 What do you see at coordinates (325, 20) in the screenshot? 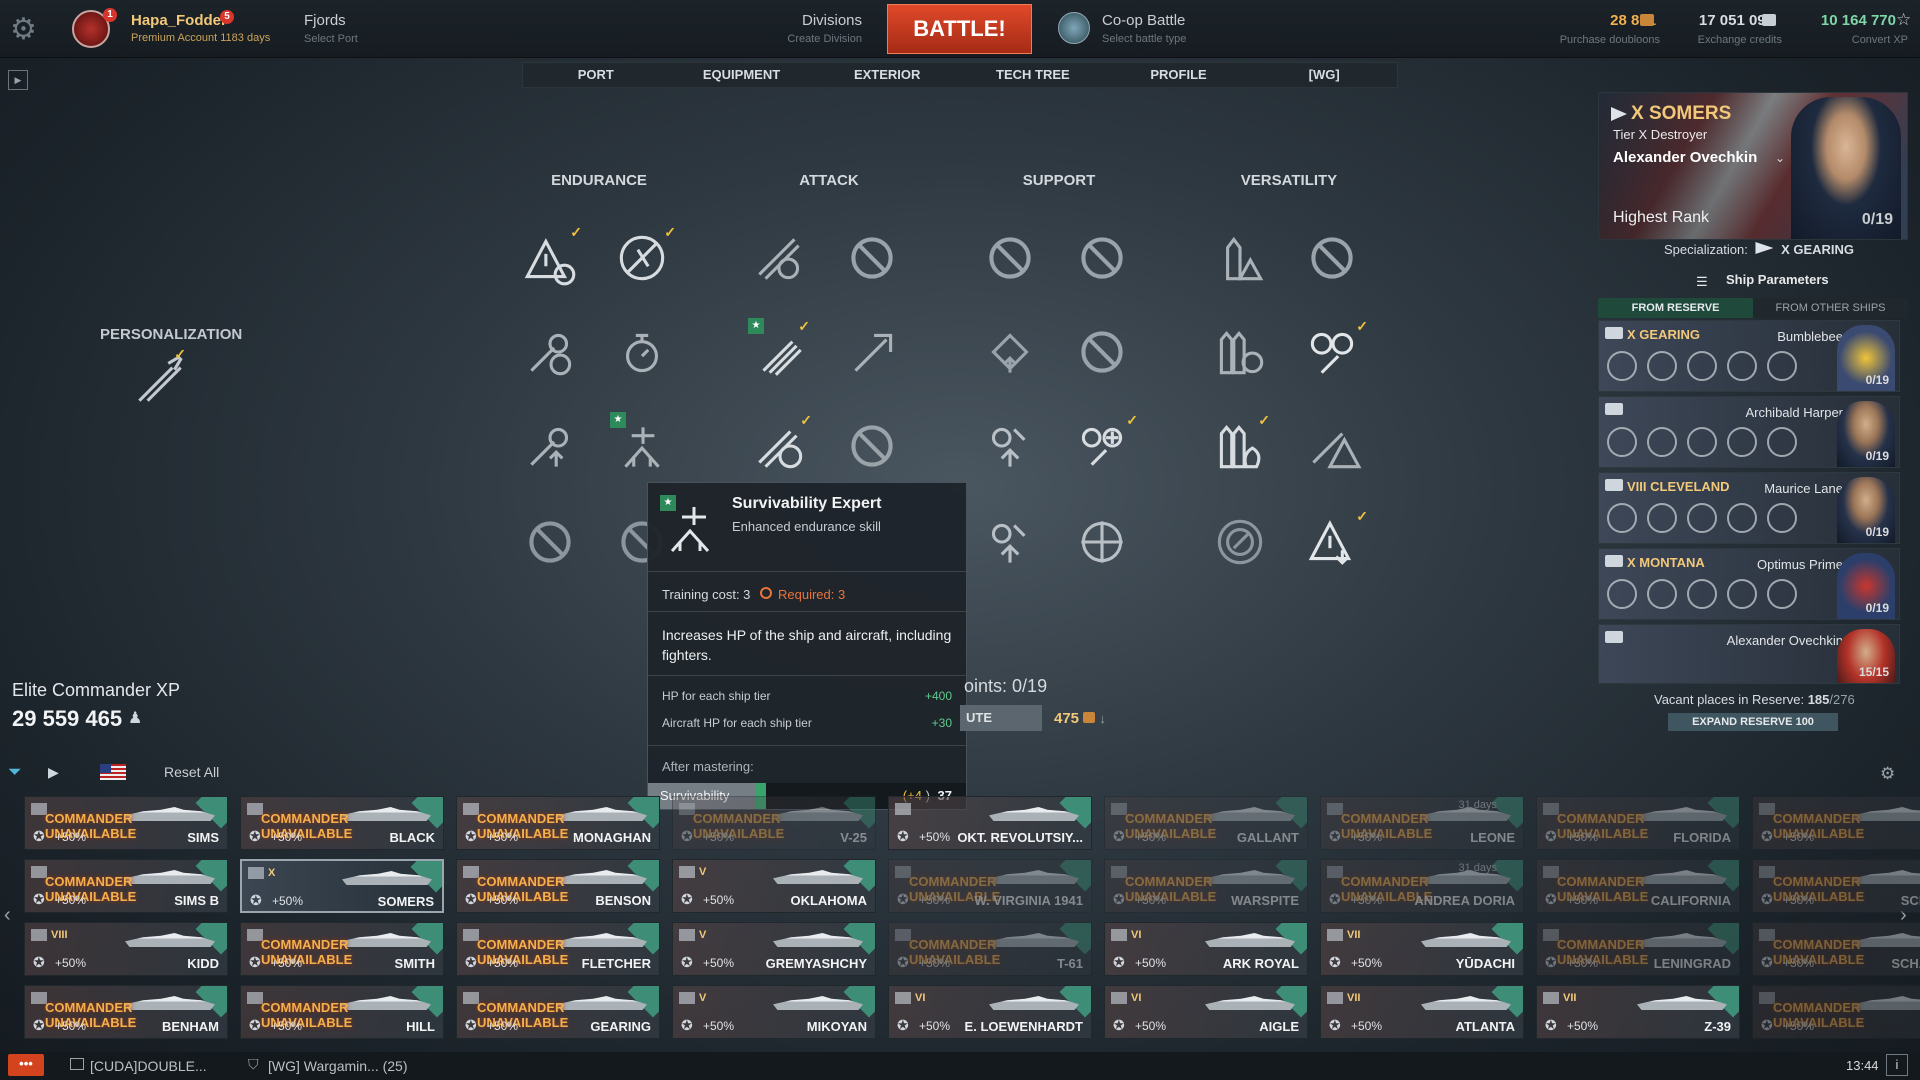
I see `port-name: Fjords` at bounding box center [325, 20].